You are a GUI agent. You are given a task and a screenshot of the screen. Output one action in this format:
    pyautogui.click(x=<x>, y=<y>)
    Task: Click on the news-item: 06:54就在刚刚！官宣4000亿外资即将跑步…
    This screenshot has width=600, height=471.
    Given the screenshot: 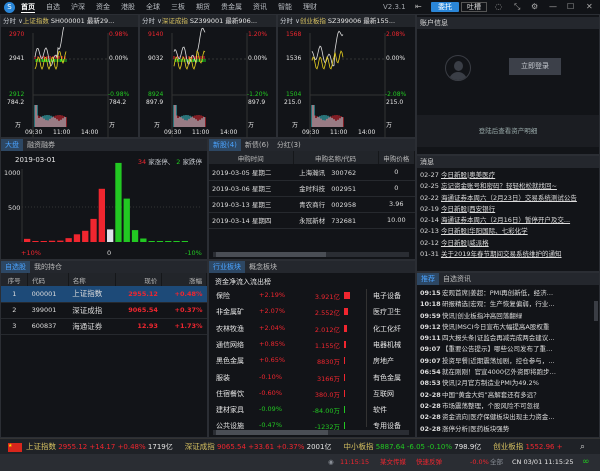 What is the action you would take?
    pyautogui.click(x=509, y=372)
    